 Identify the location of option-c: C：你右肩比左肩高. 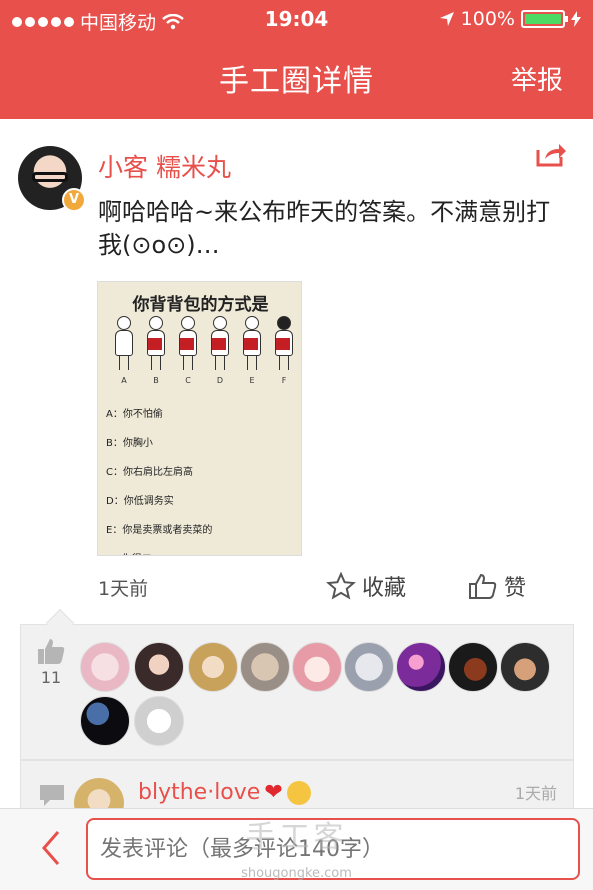
(149, 472).